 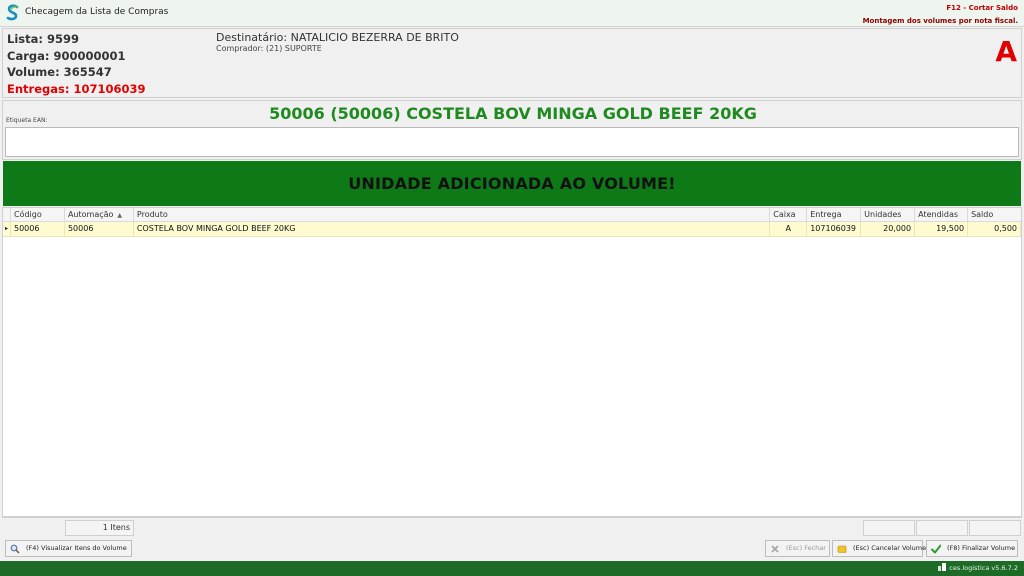 I want to click on logo-s-icon, so click(x=12, y=12).